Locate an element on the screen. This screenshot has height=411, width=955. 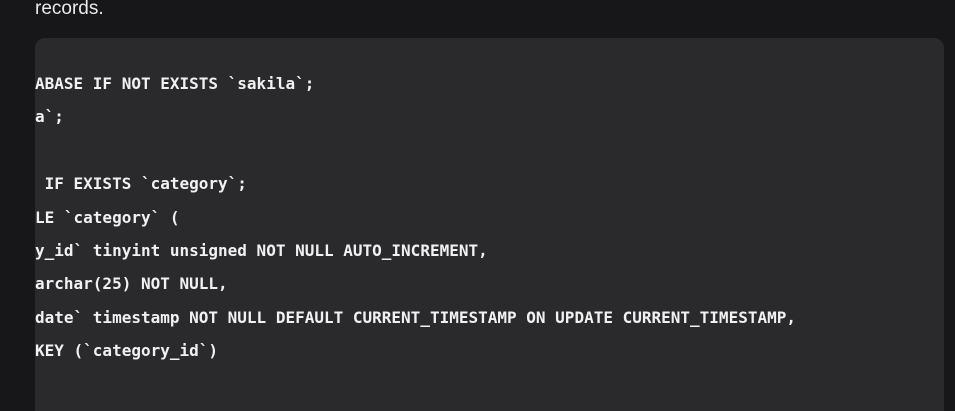
code-line-4: IF EXISTS `category`; is located at coordinates (141, 184).